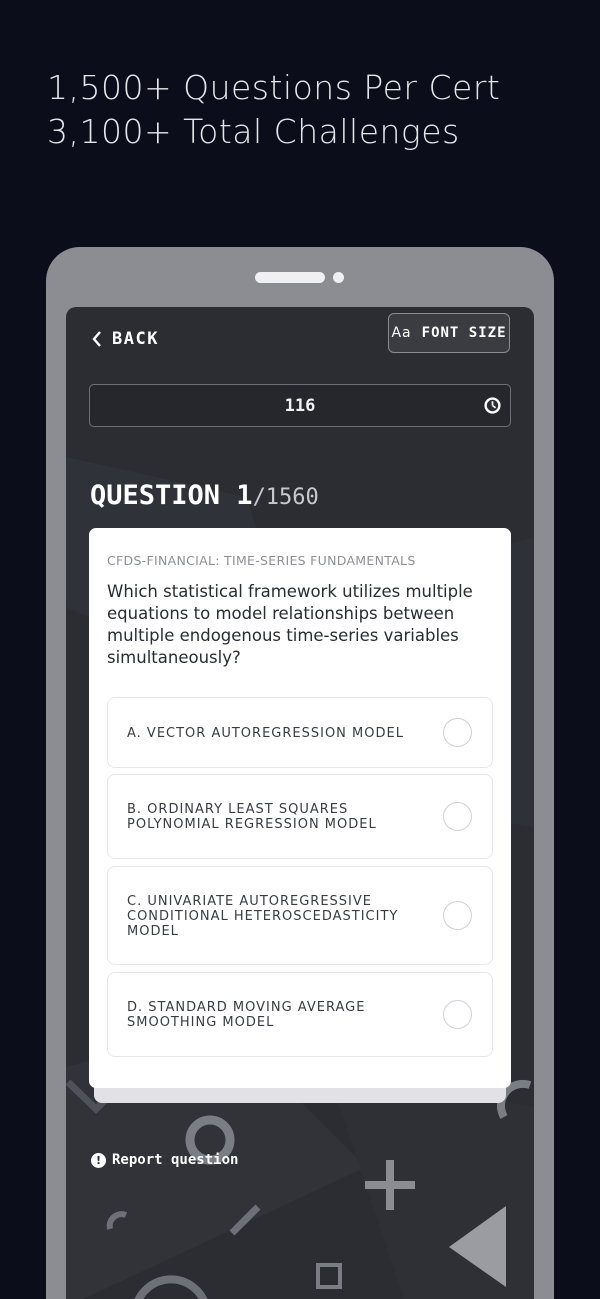 The height and width of the screenshot is (1299, 600). Describe the element at coordinates (285, 497) in the screenshot. I see `question-total: /1560` at that location.